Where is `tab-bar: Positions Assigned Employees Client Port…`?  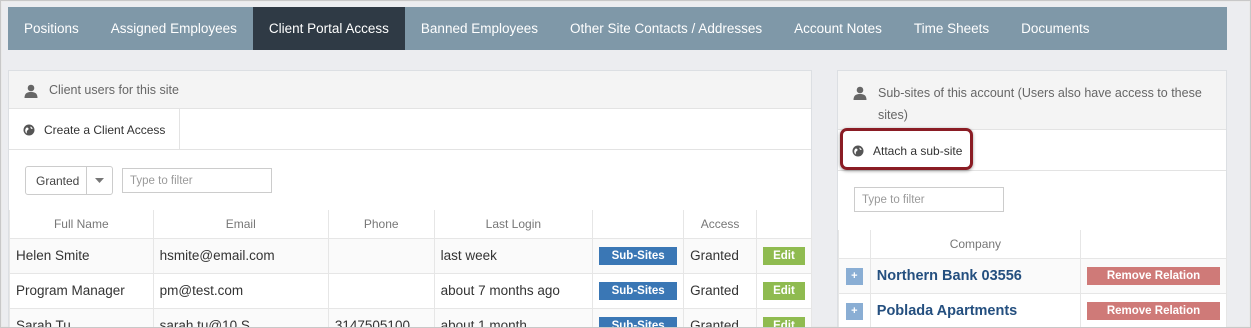 tab-bar: Positions Assigned Employees Client Port… is located at coordinates (617, 28).